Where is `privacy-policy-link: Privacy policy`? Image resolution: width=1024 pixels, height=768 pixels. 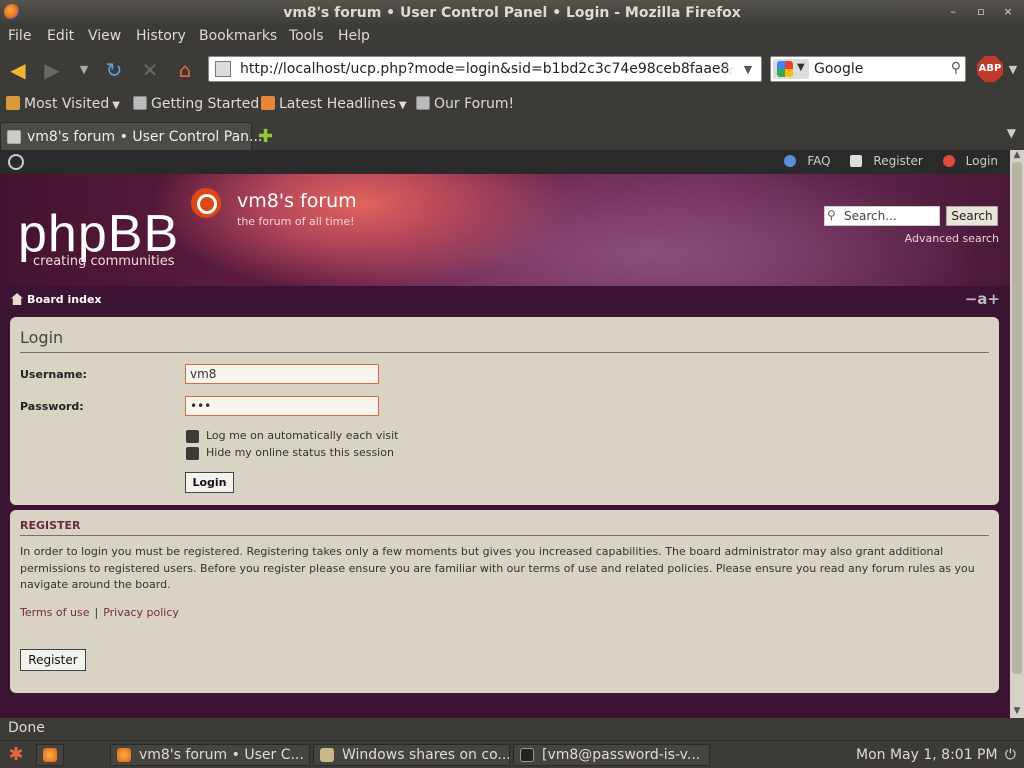
privacy-policy-link: Privacy policy is located at coordinates (141, 612).